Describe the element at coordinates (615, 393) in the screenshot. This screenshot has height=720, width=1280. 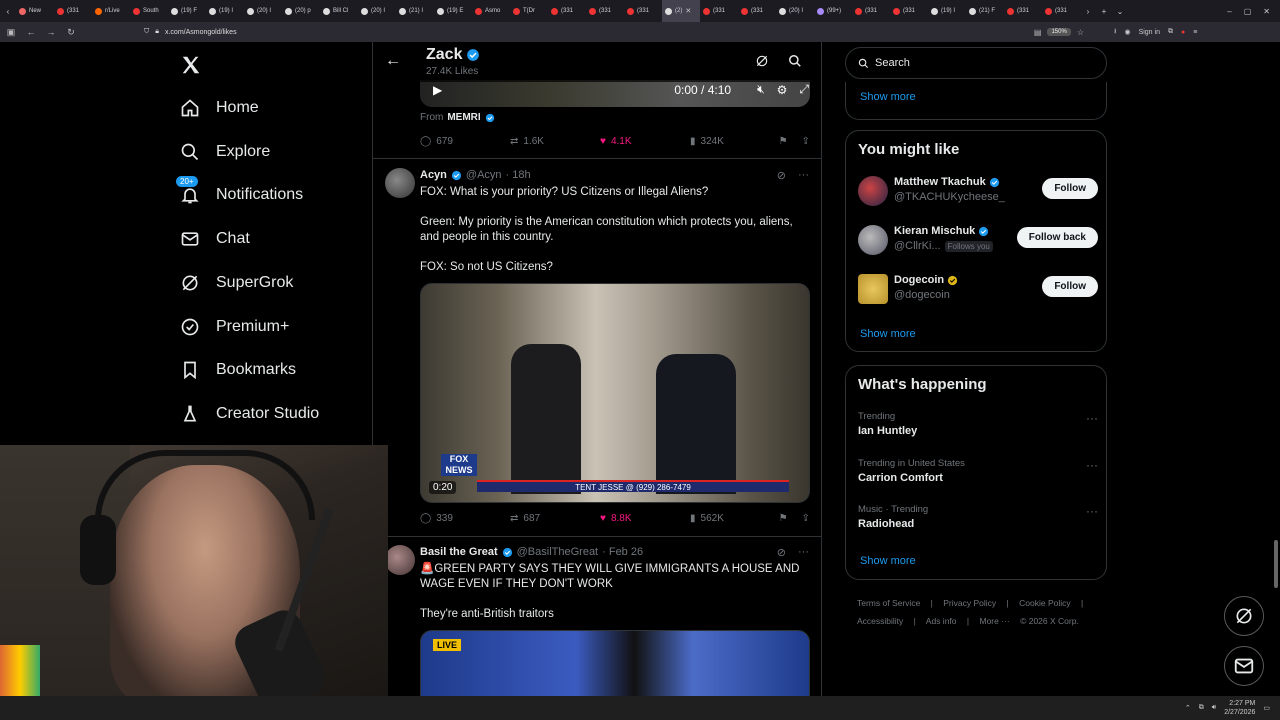
I see `video-player-2: FOX NEWS TENT JESSE @ (929) 286-7479 0:20` at that location.